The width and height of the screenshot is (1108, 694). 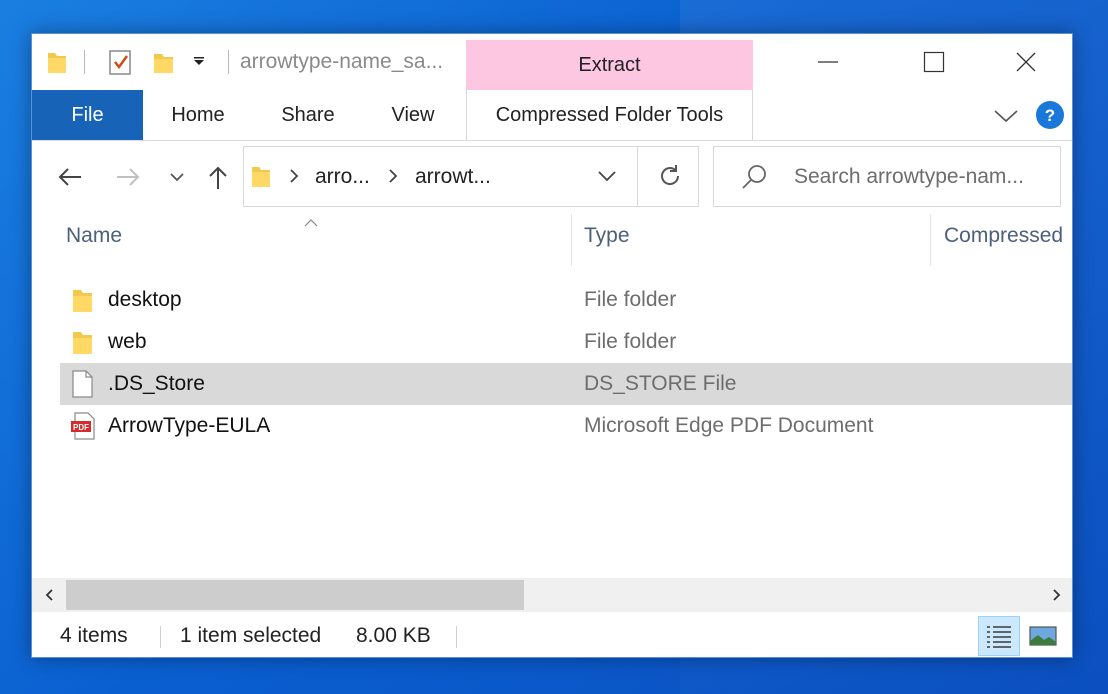 I want to click on selection-info: 1 item selected, so click(x=251, y=635).